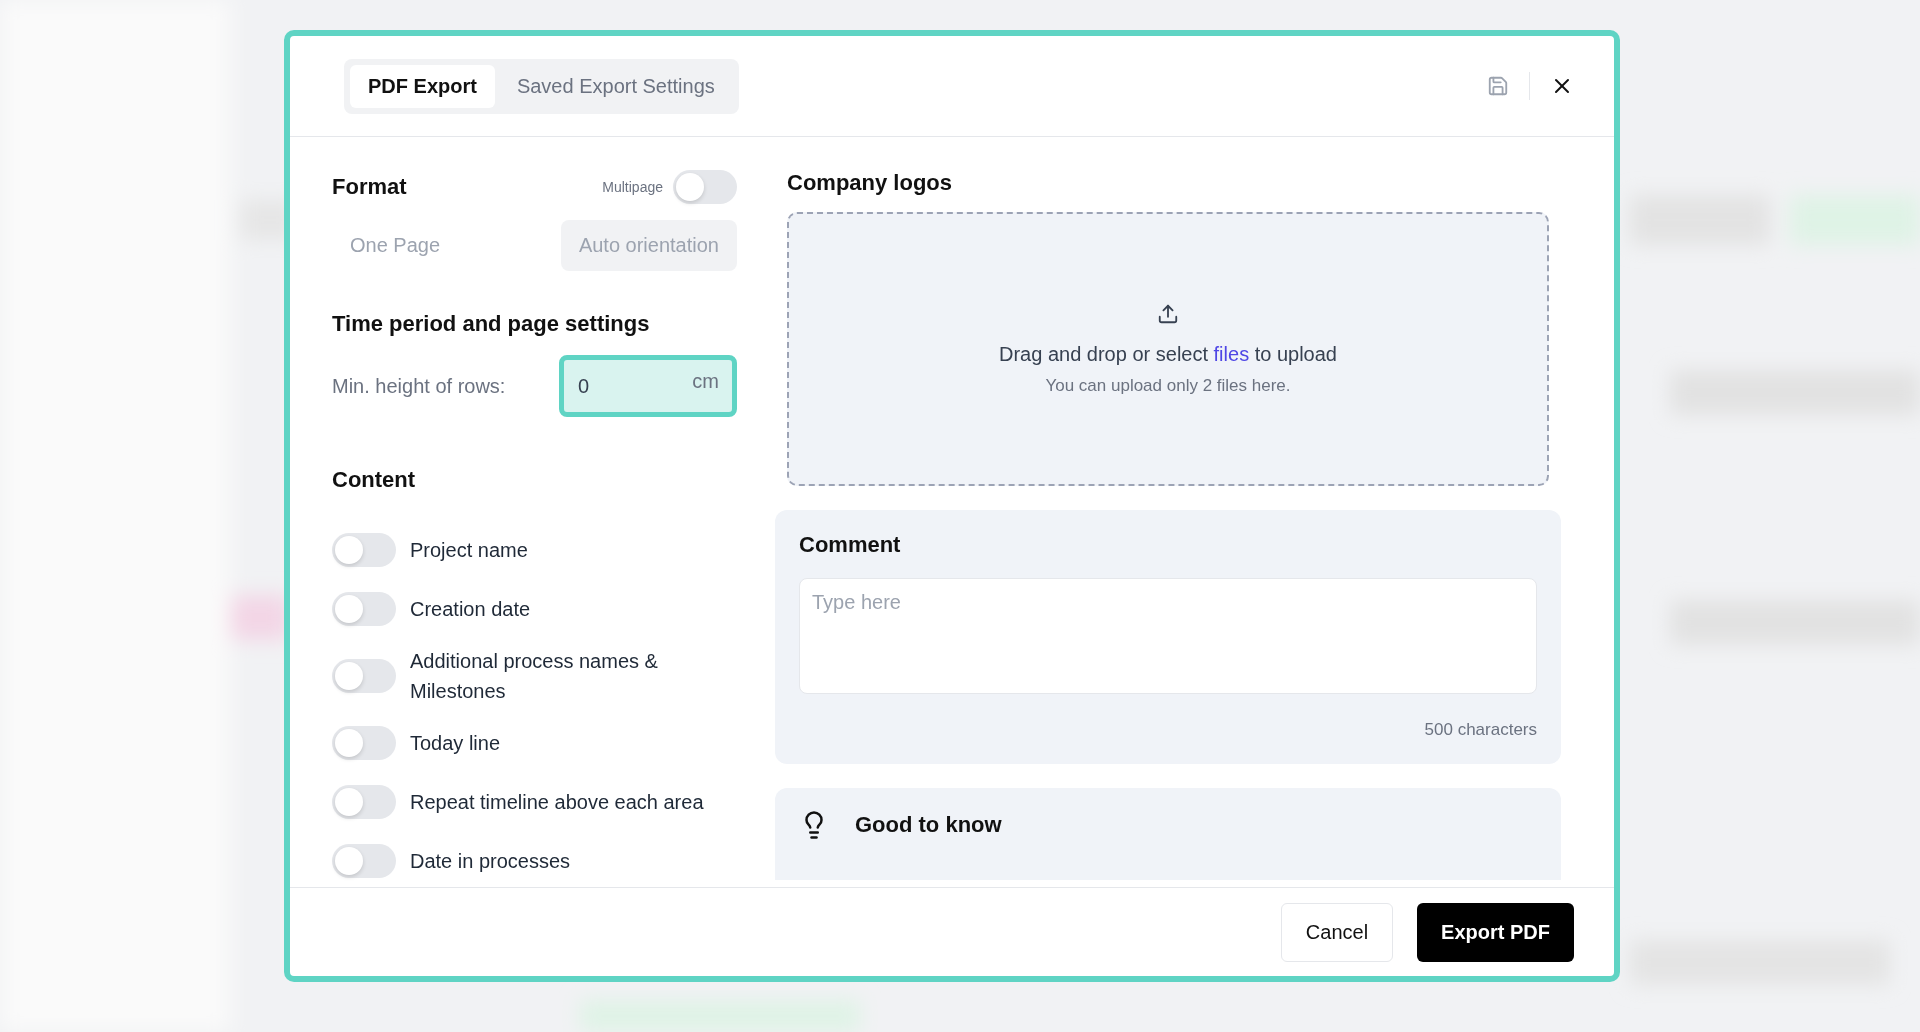  What do you see at coordinates (1168, 636) in the screenshot?
I see `comment-field: Type here` at bounding box center [1168, 636].